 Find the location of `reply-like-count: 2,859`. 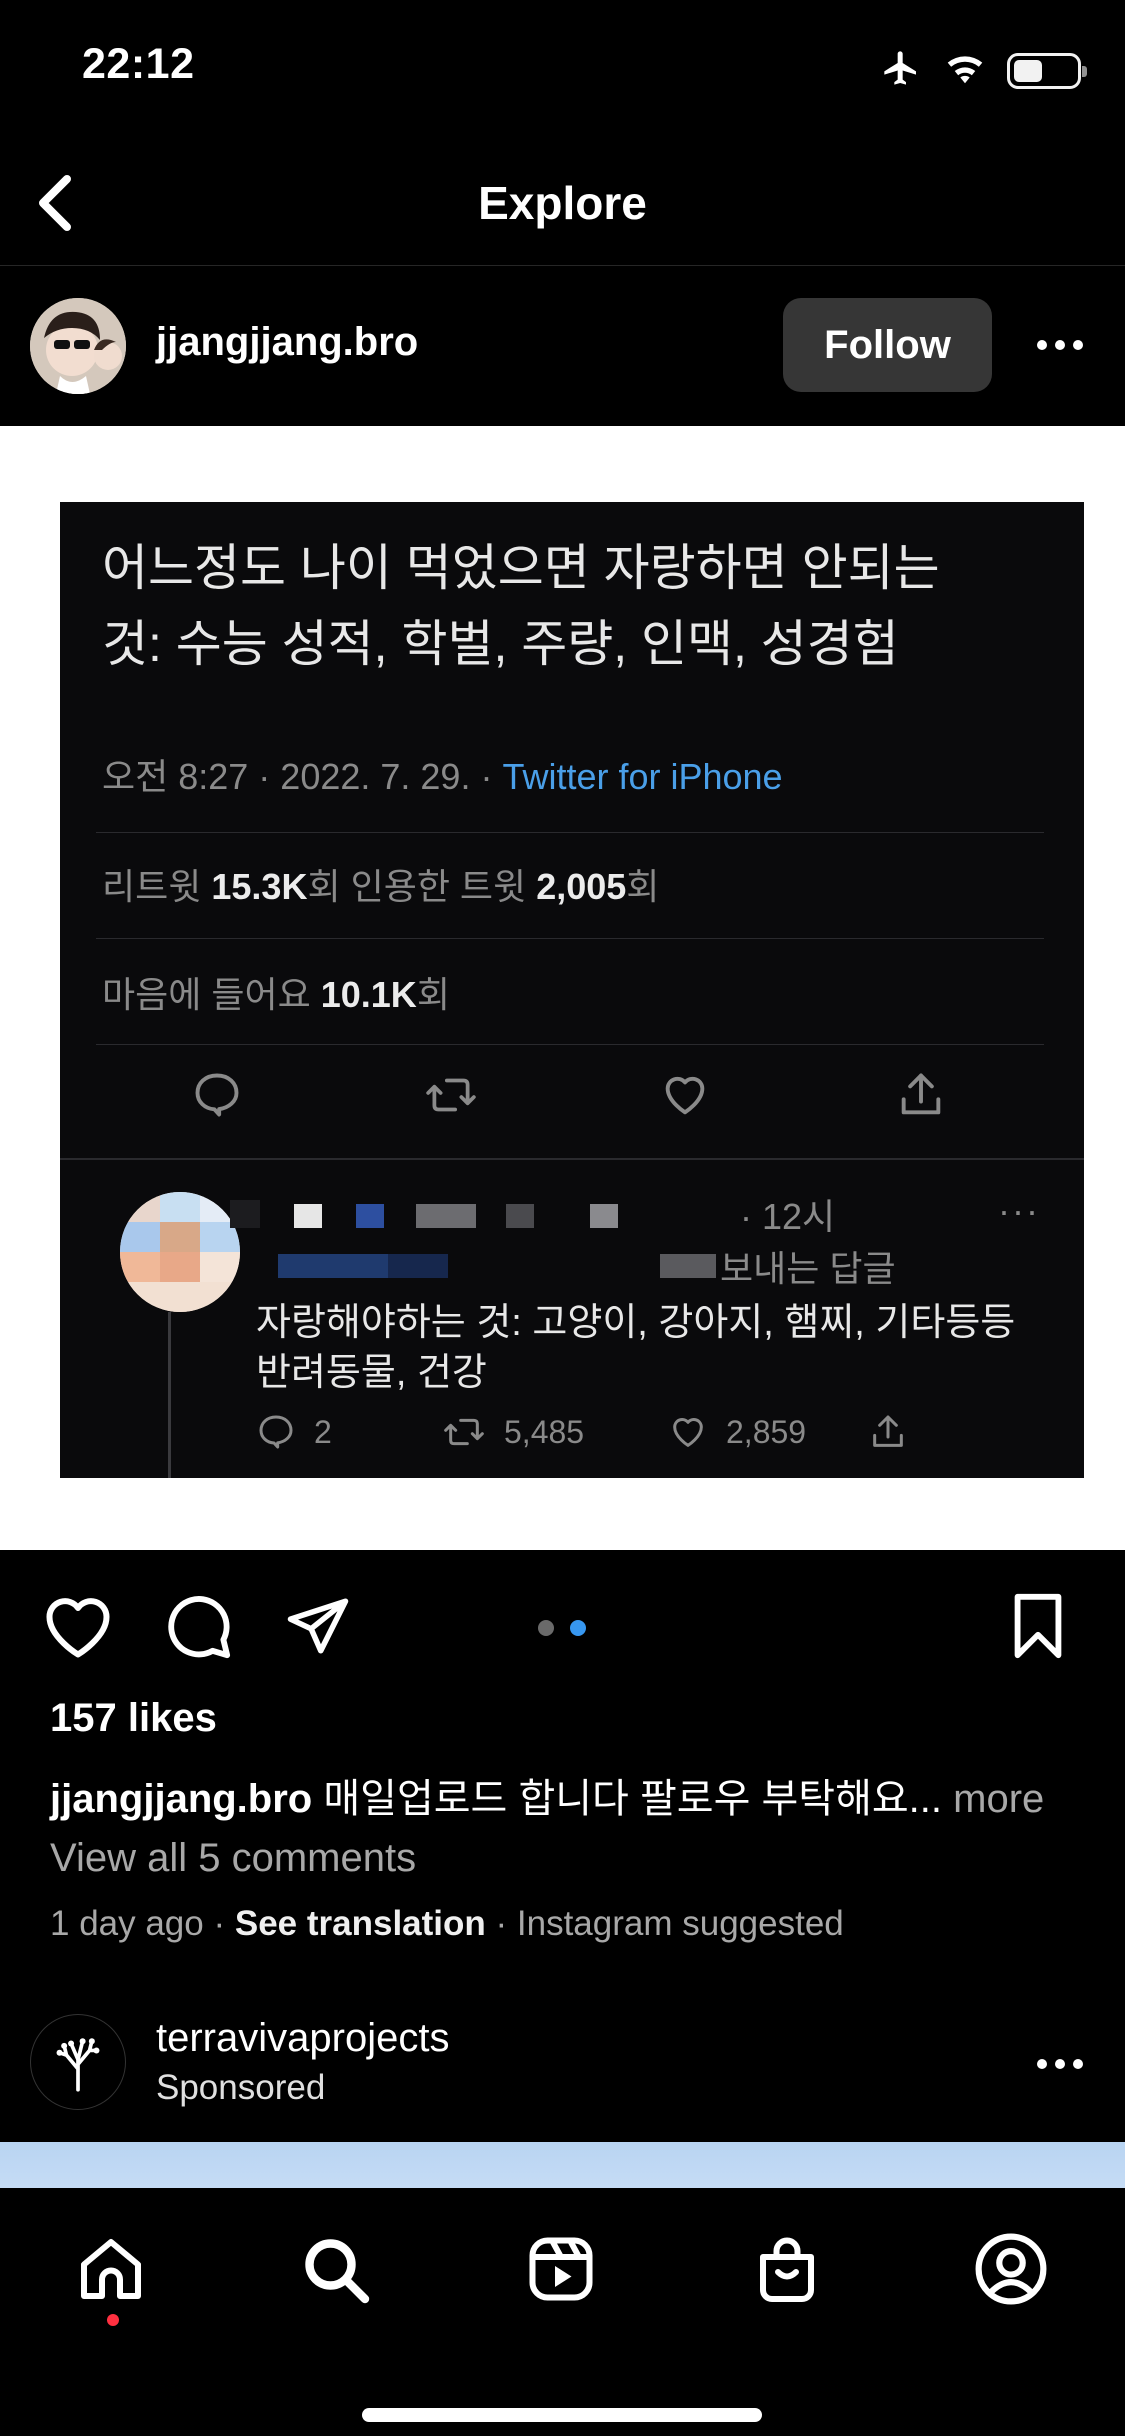

reply-like-count: 2,859 is located at coordinates (768, 1432).